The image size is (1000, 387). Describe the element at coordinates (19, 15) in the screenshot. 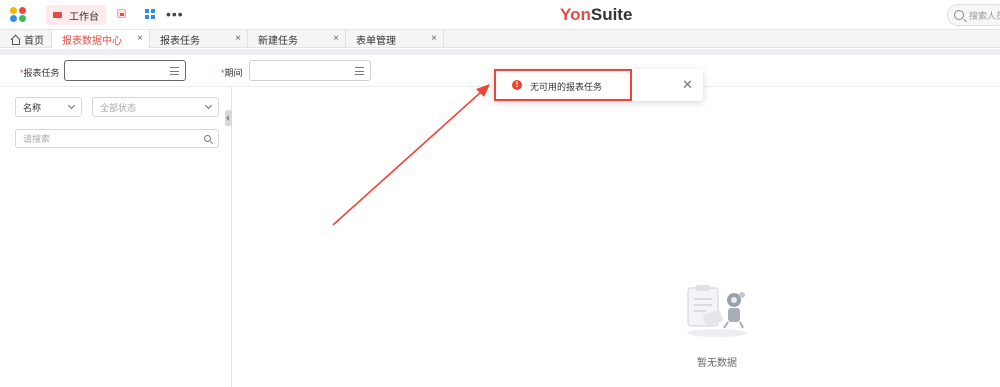

I see `app-logo-icon` at that location.